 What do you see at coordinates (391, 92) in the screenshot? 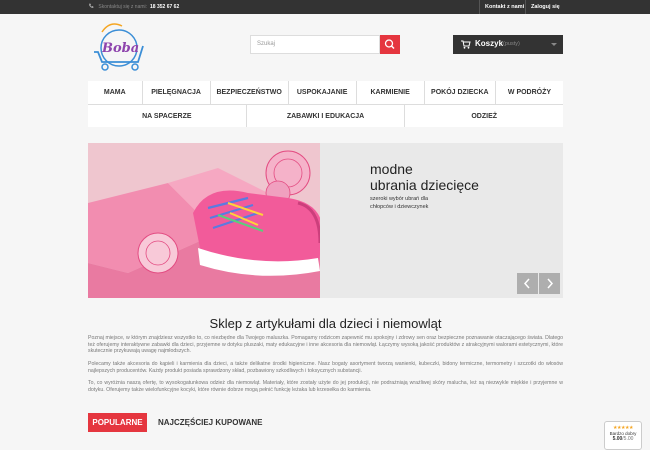
I see `menu-item-karmienie: KARMIENIE` at bounding box center [391, 92].